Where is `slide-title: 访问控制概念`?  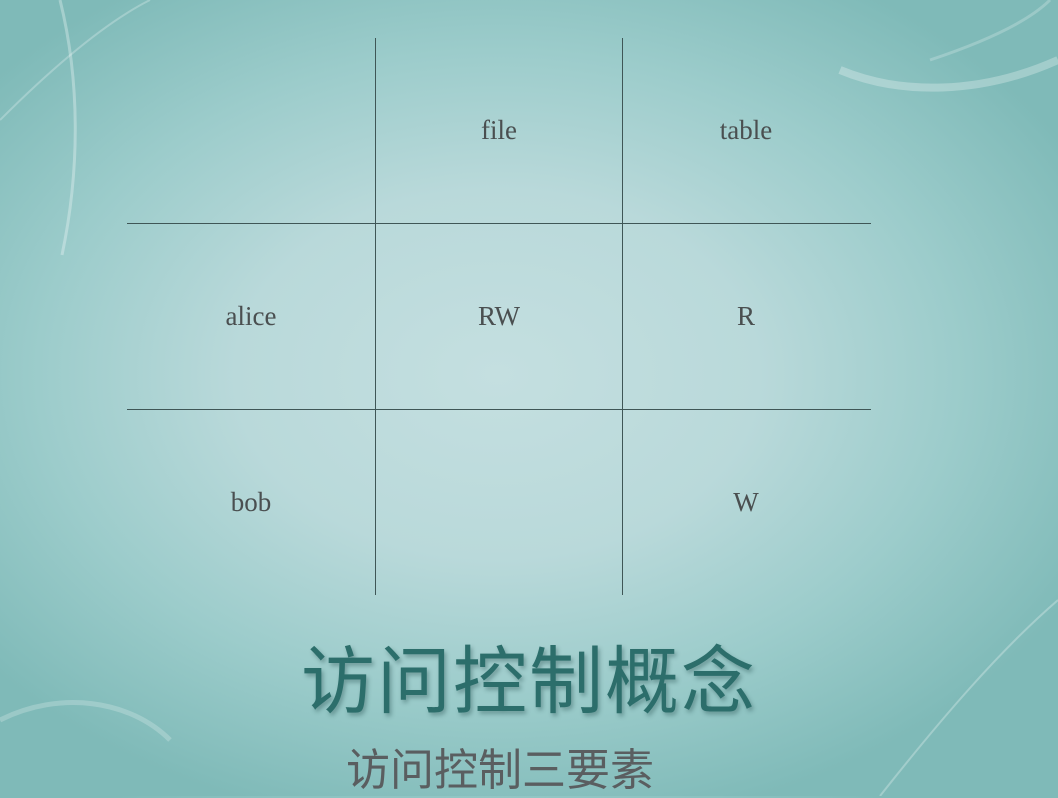 slide-title: 访问控制概念 is located at coordinates (529, 682).